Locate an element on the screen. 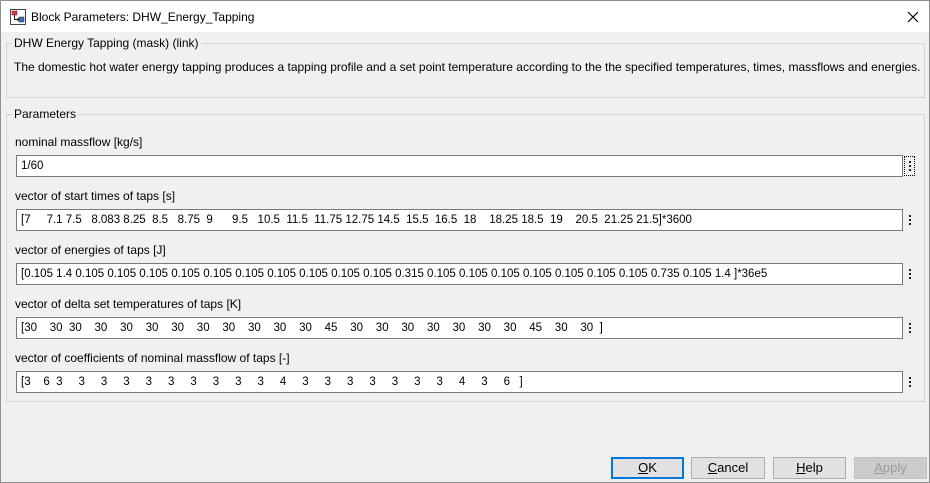 The height and width of the screenshot is (483, 930). energies-options-button is located at coordinates (909, 274).